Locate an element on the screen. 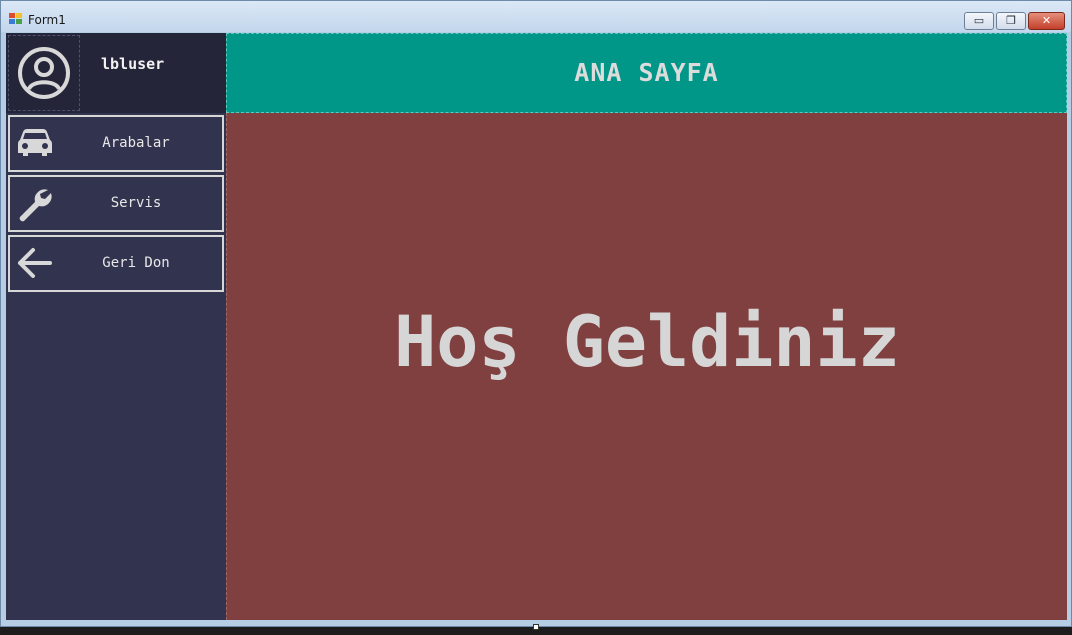  welcome-text: Hoş Geldiniz is located at coordinates (647, 342).